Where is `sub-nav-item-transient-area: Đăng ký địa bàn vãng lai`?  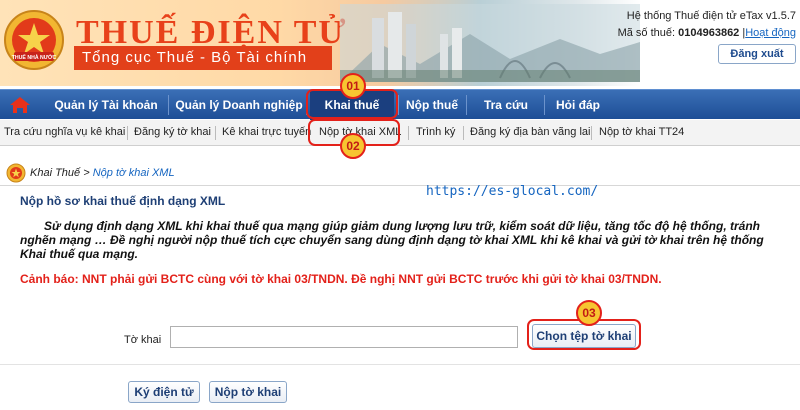 sub-nav-item-transient-area: Đăng ký địa bàn vãng lai is located at coordinates (530, 132).